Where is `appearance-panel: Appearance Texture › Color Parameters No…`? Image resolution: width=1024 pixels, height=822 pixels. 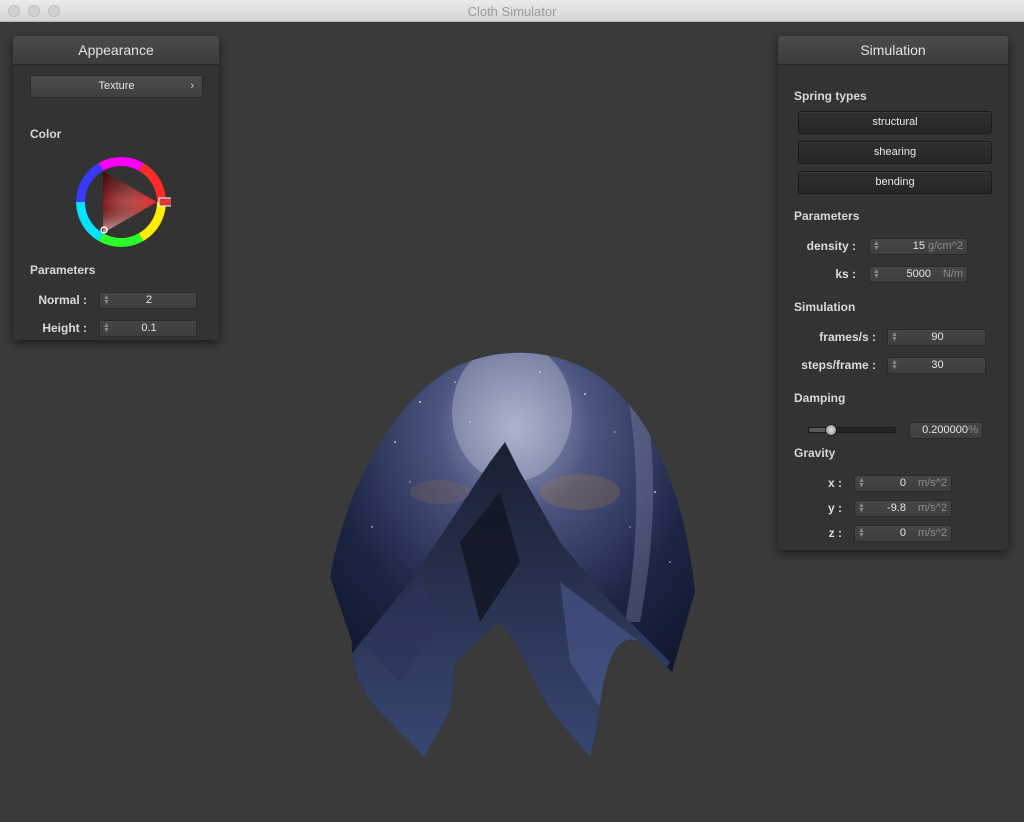
appearance-panel: Appearance Texture › Color Parameters No… is located at coordinates (116, 188).